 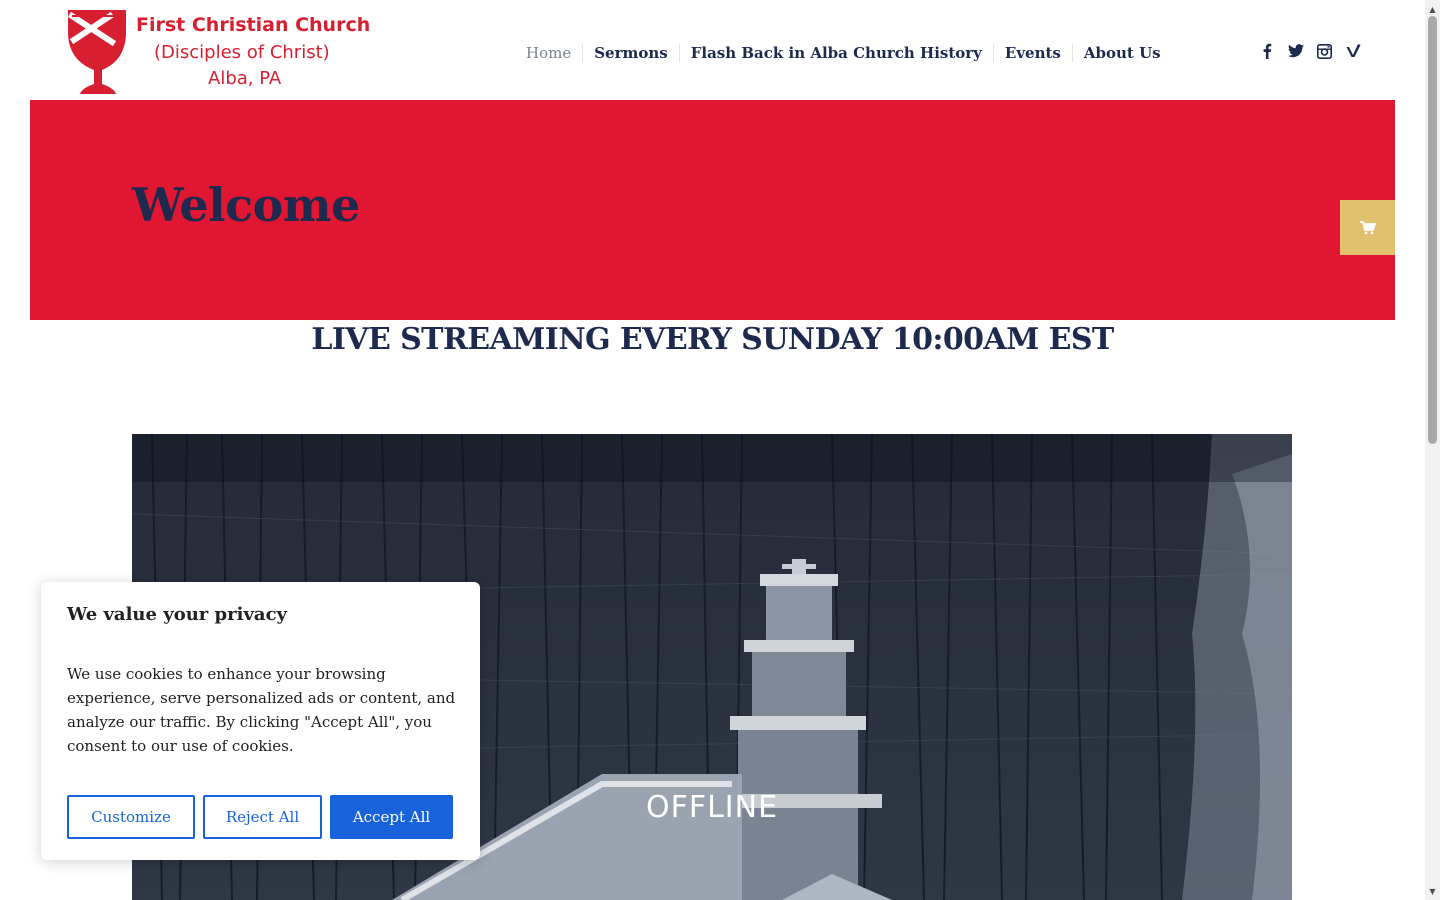 I want to click on cart-icon, so click(x=1367, y=227).